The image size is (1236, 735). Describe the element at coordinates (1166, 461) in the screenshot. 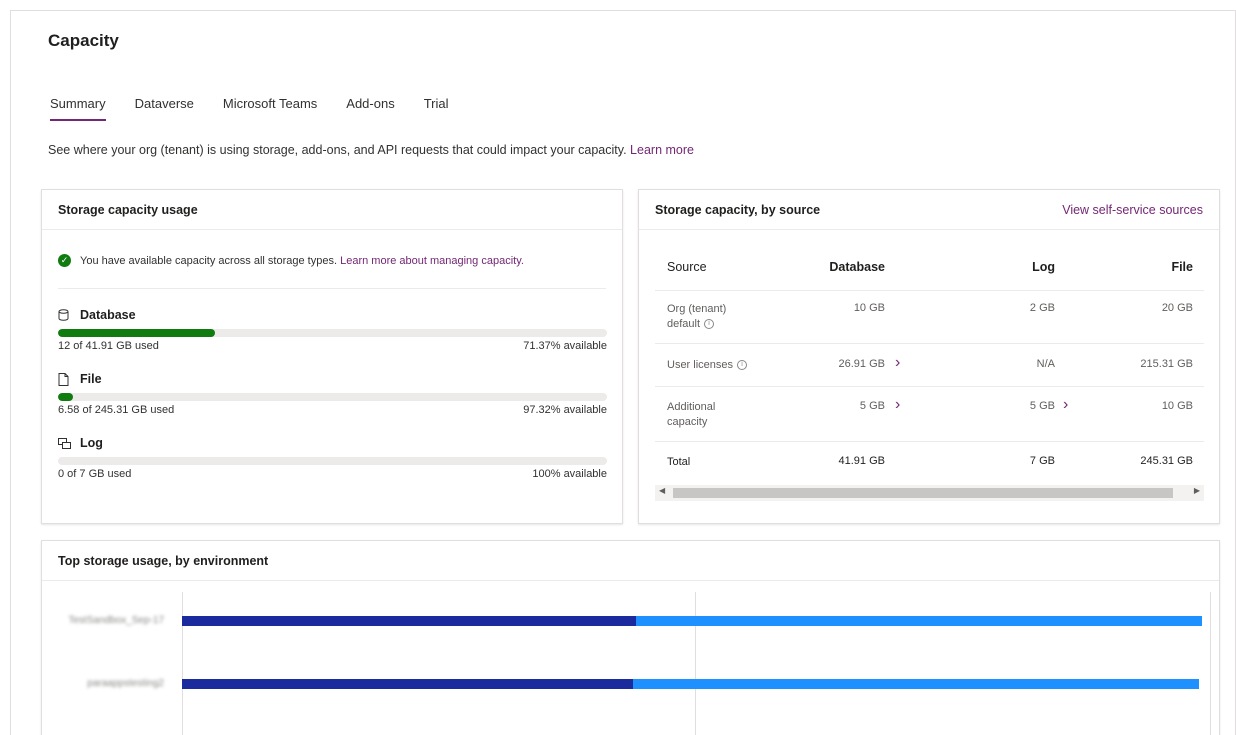

I see `row-file-value: 245.31 GB` at that location.